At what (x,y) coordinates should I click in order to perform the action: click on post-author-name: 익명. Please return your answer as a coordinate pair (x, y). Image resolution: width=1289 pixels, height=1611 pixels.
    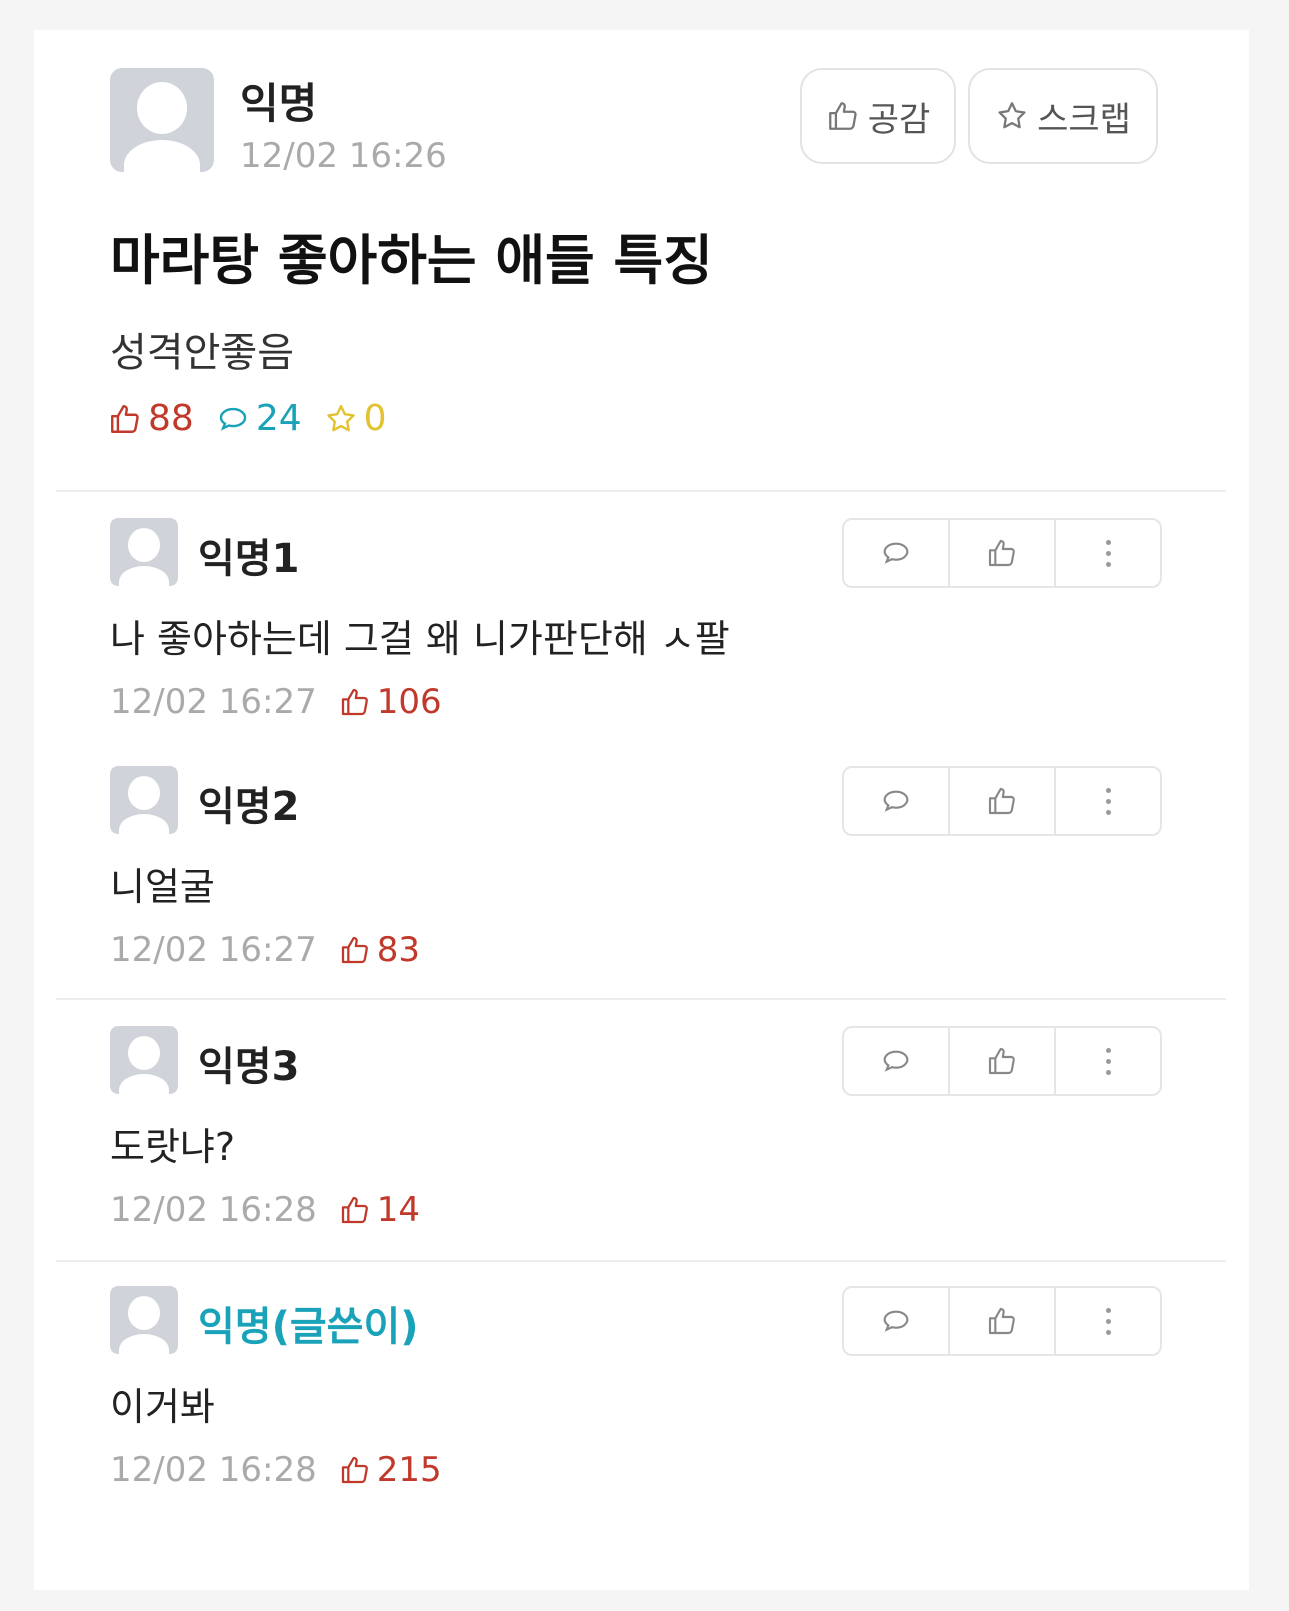
    Looking at the image, I should click on (279, 103).